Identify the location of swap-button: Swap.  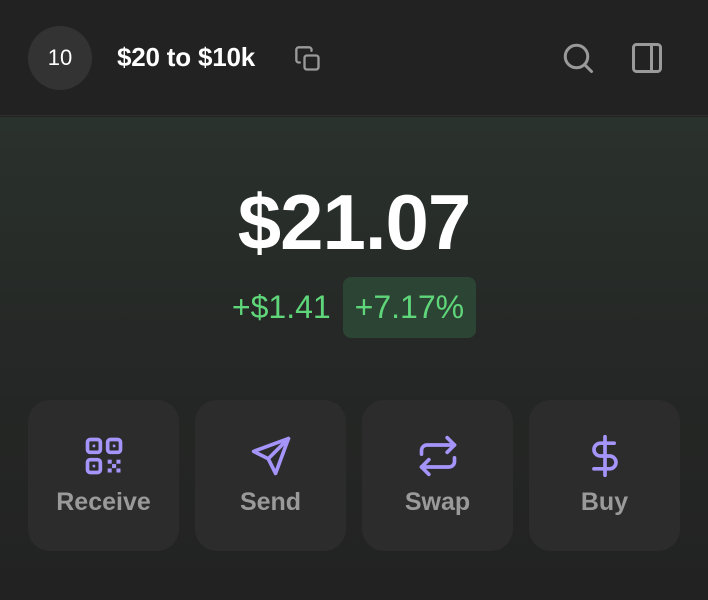
(437, 475).